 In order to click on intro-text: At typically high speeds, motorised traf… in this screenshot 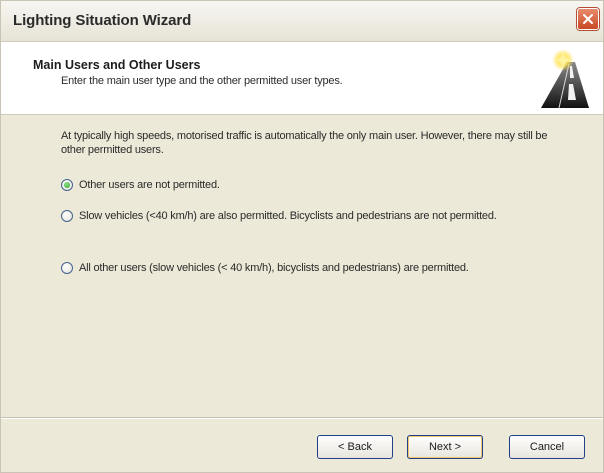, I will do `click(304, 143)`.